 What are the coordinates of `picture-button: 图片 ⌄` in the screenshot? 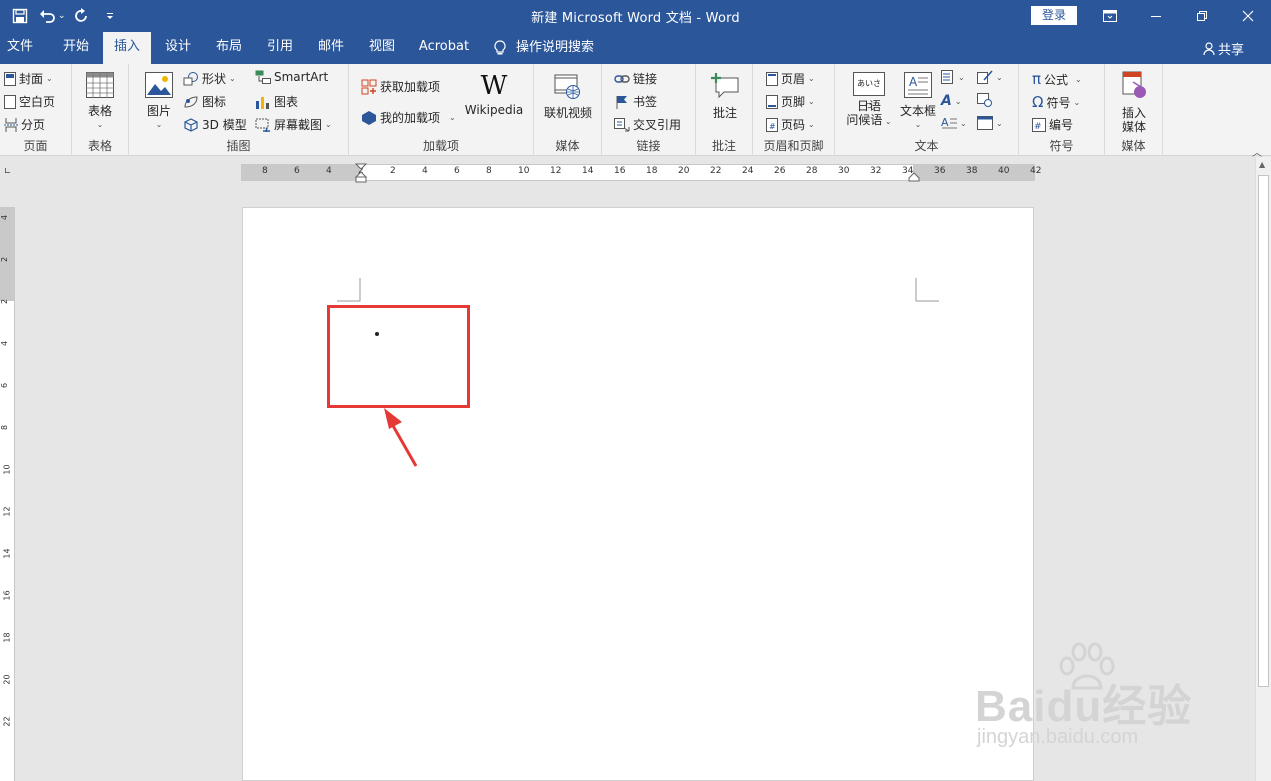 It's located at (159, 102).